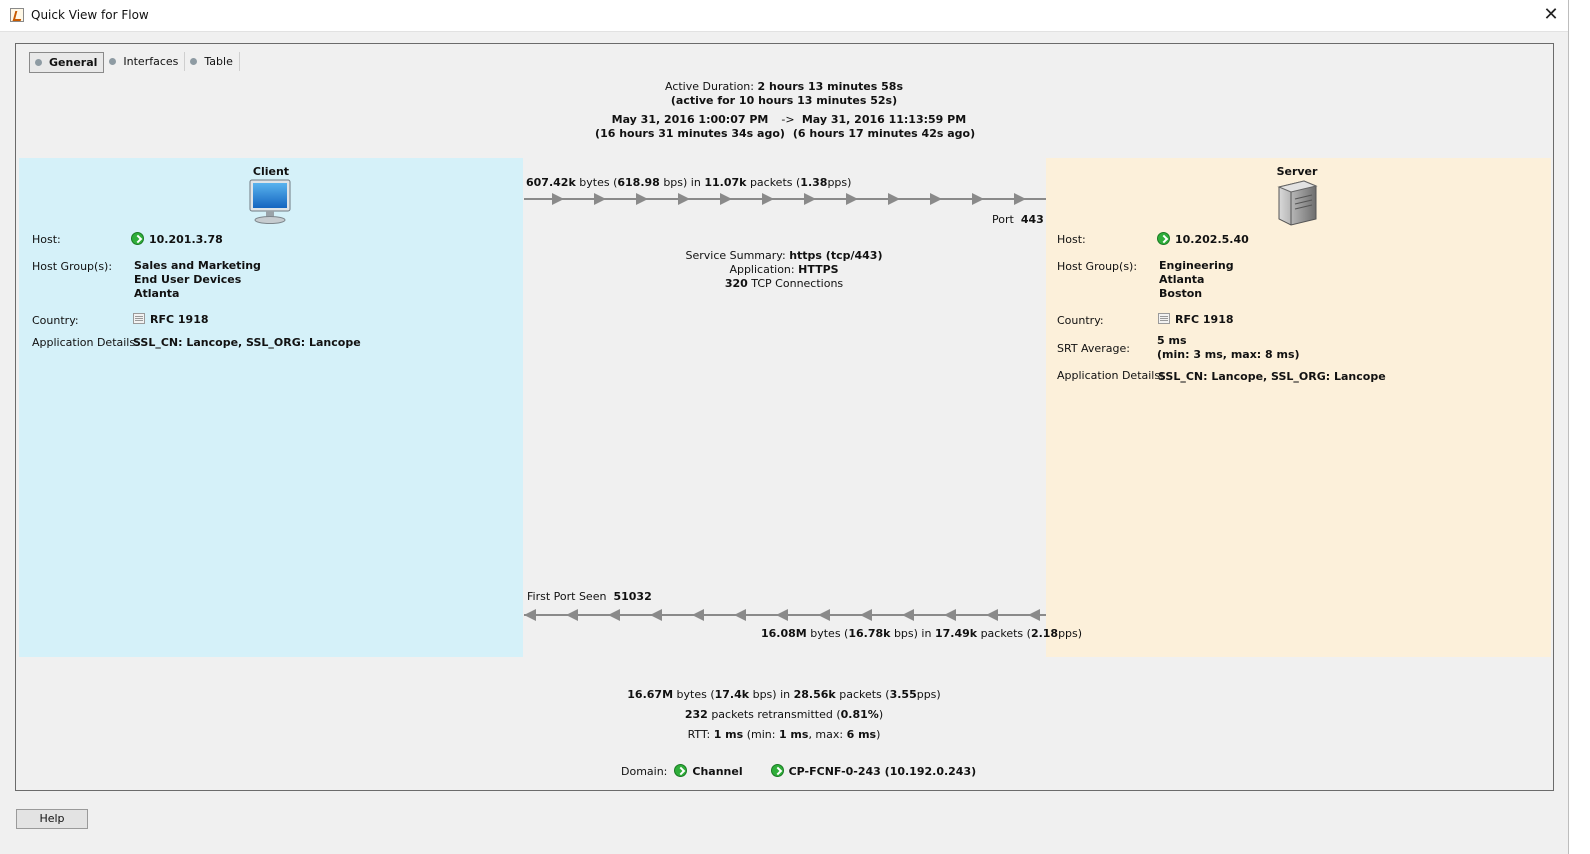  Describe the element at coordinates (1297, 203) in the screenshot. I see `server-tower-icon` at that location.